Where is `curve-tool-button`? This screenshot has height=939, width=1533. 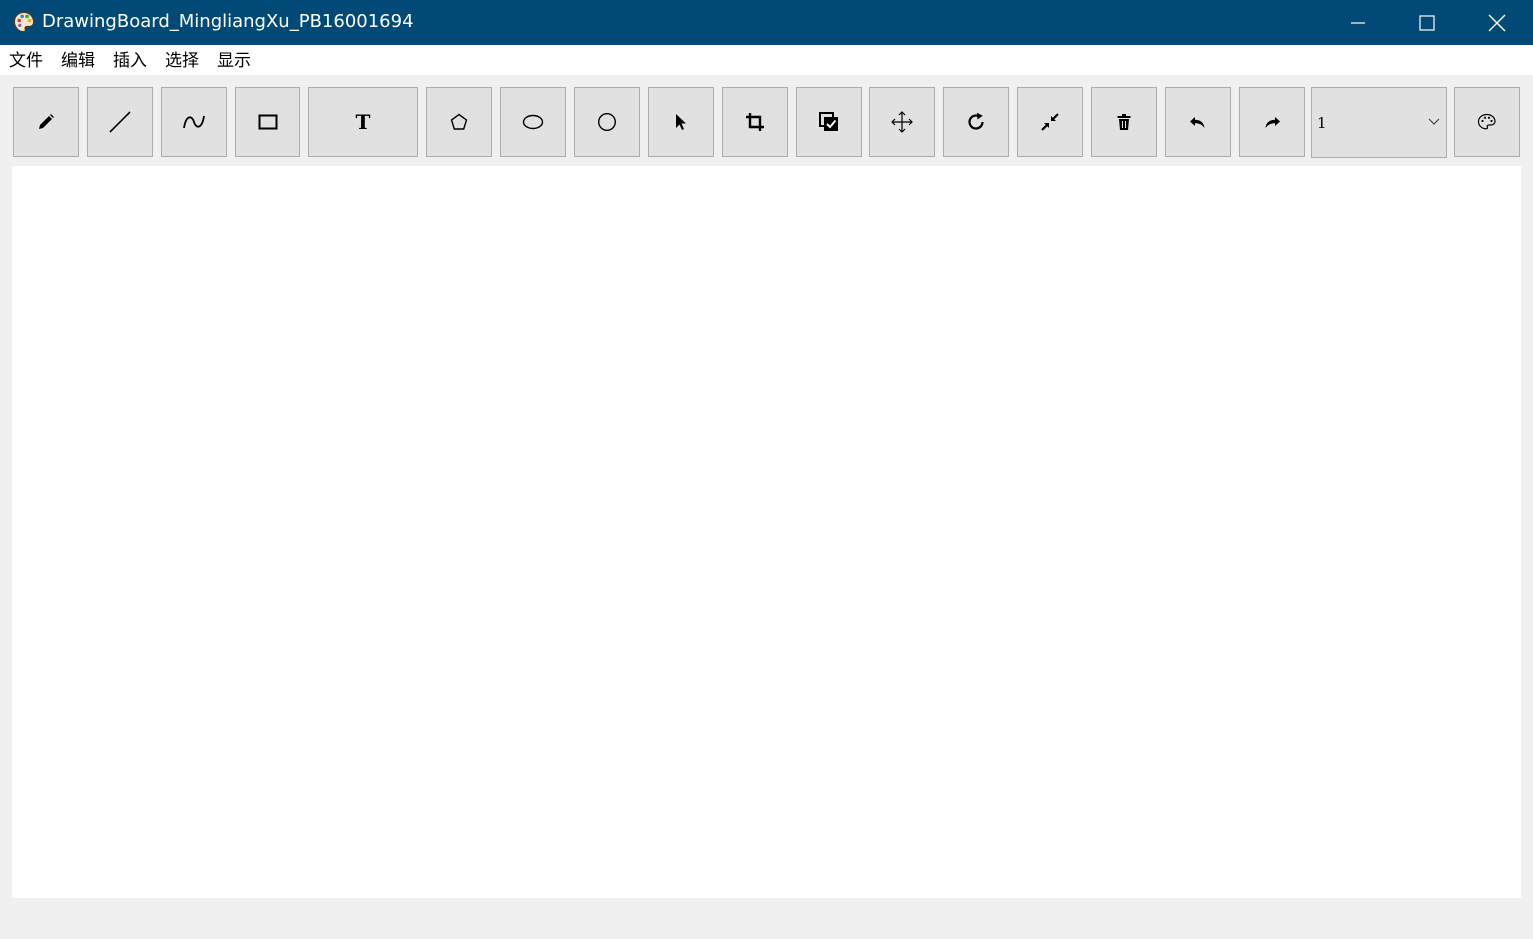
curve-tool-button is located at coordinates (194, 122).